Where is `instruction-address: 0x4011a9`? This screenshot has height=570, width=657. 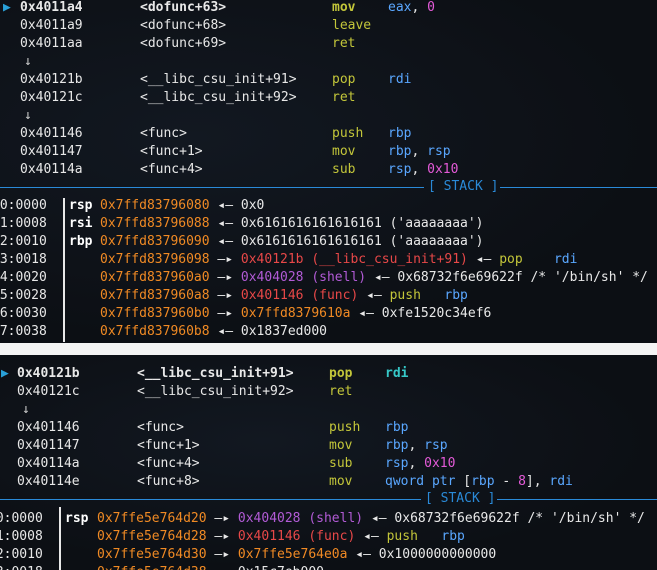
instruction-address: 0x4011a9 is located at coordinates (51, 25).